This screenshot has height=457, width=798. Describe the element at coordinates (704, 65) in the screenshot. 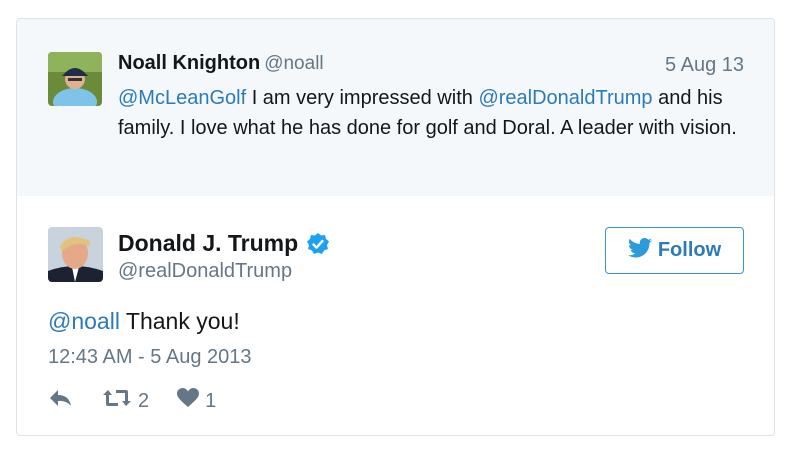

I see `parent-date: 5 Aug 13` at that location.